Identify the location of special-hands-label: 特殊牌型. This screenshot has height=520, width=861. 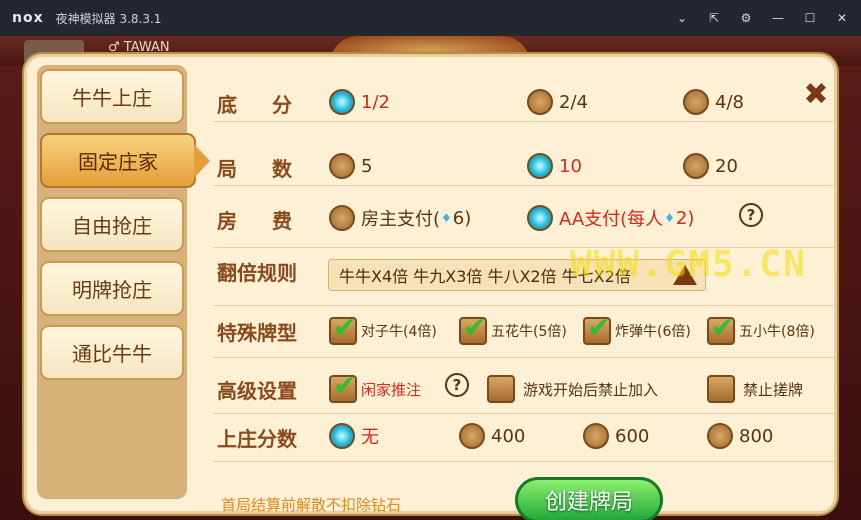
(257, 333).